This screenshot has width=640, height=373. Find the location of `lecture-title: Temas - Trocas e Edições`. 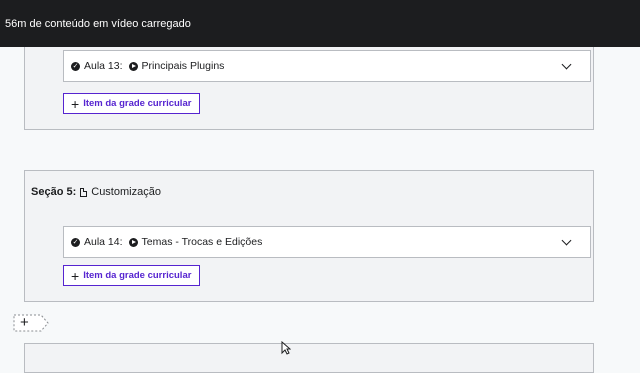

lecture-title: Temas - Trocas e Edições is located at coordinates (202, 242).